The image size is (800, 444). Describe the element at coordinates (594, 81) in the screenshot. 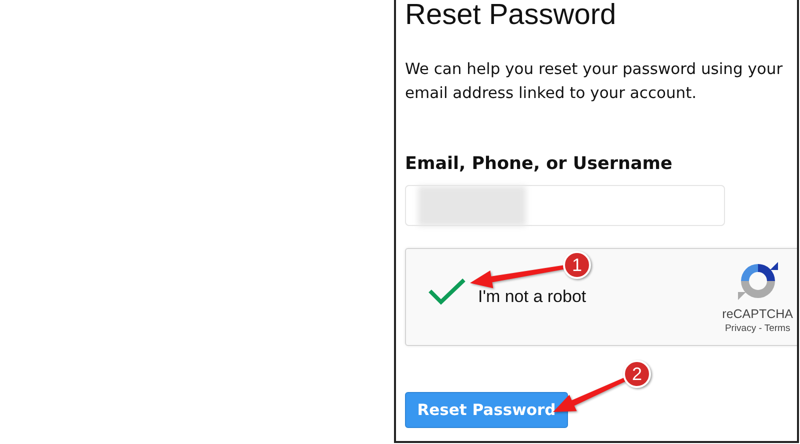

I see `description-text: We can help you reset your password using your email address linked to your account.` at that location.